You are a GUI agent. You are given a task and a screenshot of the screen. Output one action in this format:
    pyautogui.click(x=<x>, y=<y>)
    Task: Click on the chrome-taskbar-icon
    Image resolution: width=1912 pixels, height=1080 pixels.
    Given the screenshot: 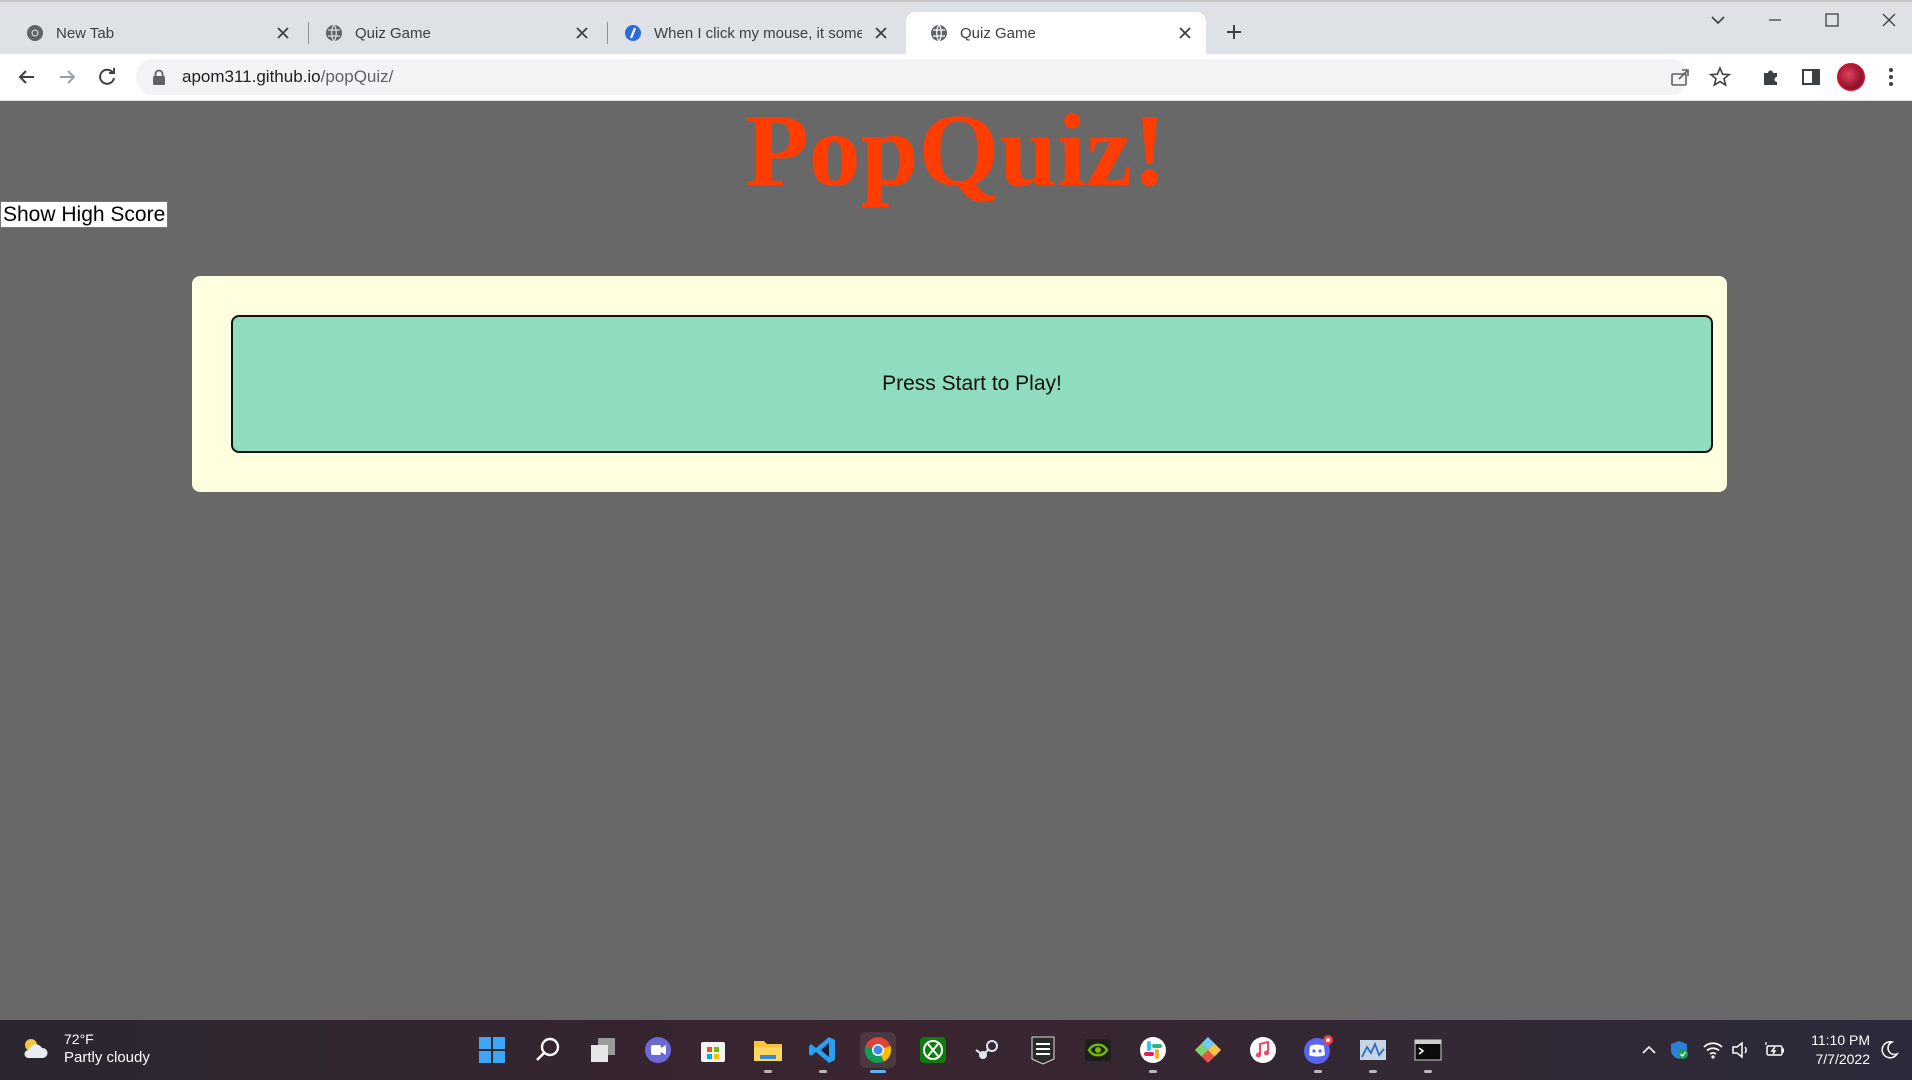 What is the action you would take?
    pyautogui.click(x=878, y=1052)
    